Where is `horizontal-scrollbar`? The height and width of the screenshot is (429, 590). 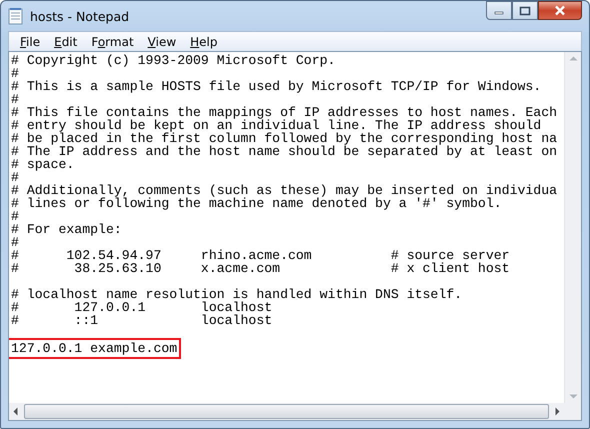
horizontal-scrollbar is located at coordinates (286, 411).